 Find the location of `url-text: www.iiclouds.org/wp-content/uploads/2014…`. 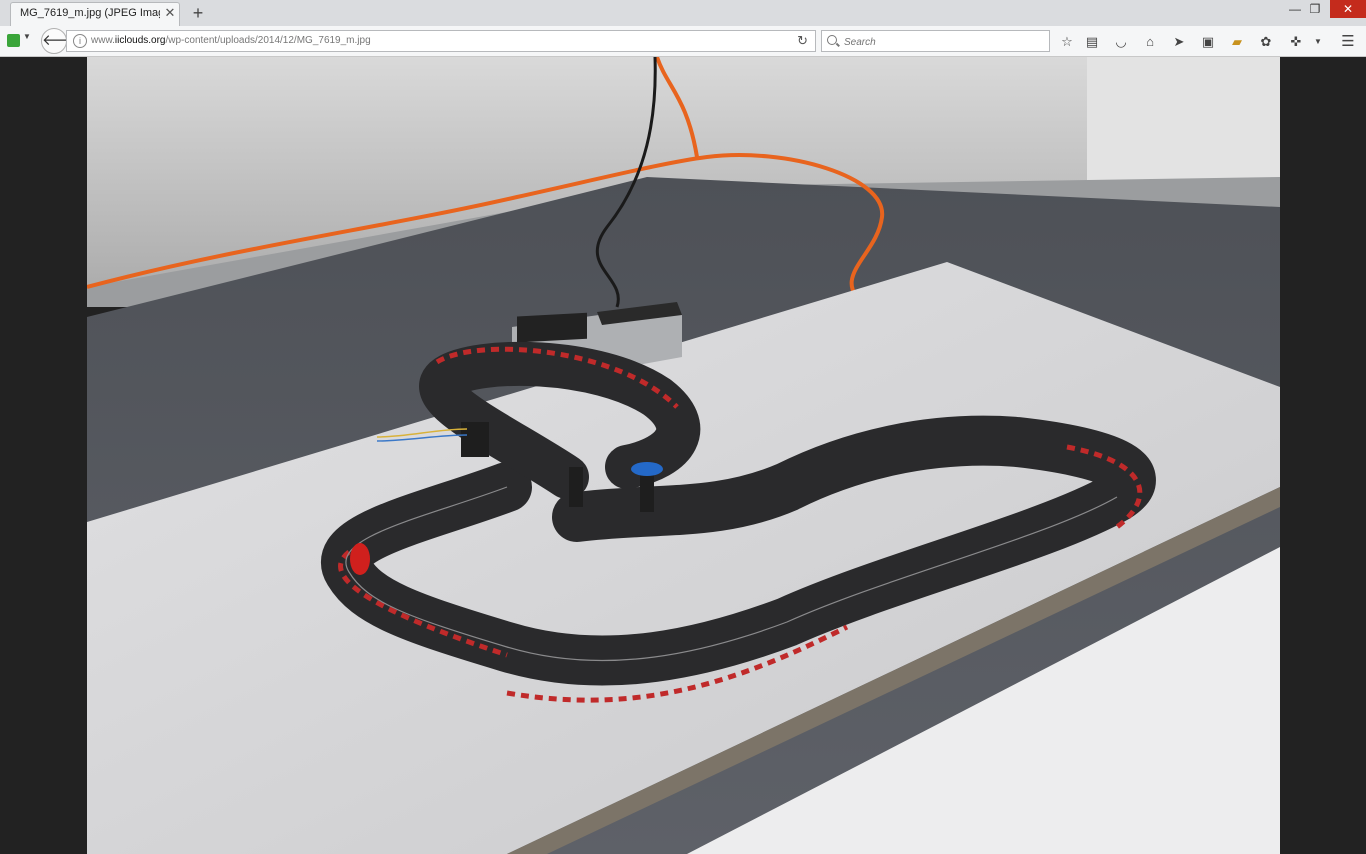

url-text: www.iiclouds.org/wp-content/uploads/2014… is located at coordinates (231, 40).